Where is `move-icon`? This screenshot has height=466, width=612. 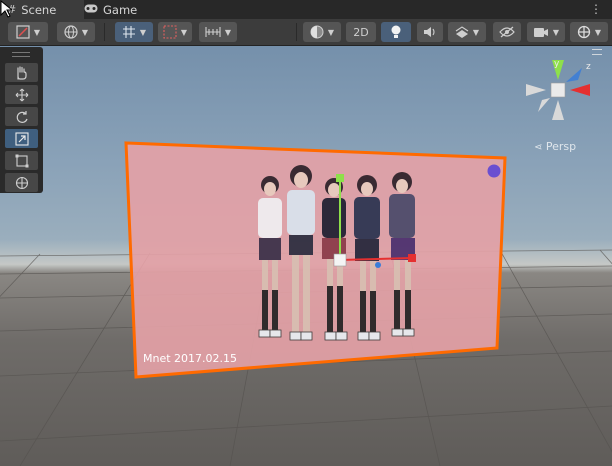 move-icon is located at coordinates (21, 94).